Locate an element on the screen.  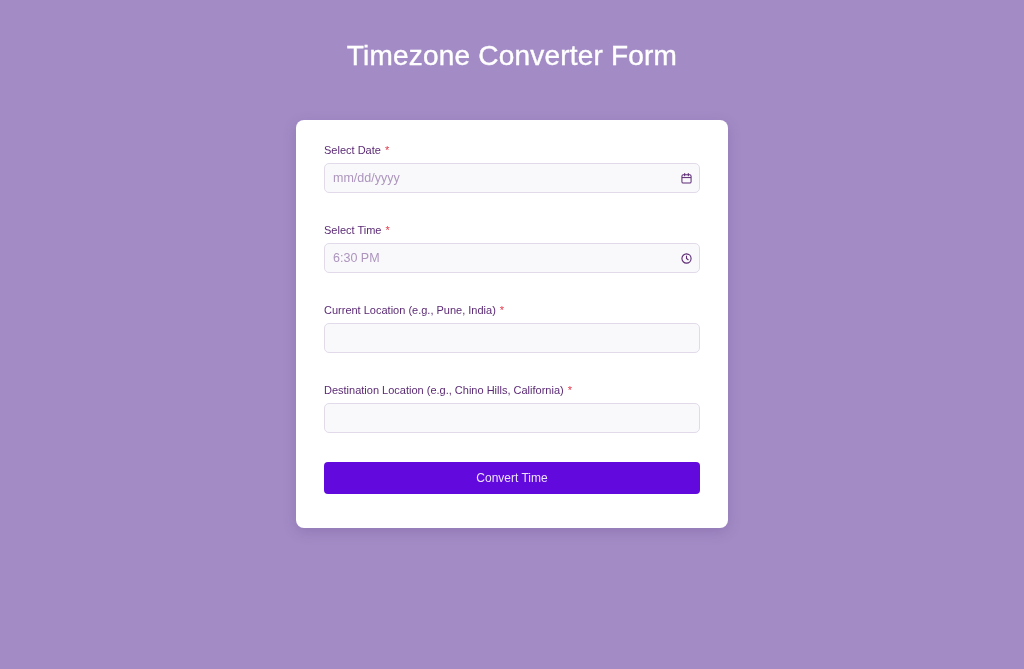
clock-icon is located at coordinates (686, 258).